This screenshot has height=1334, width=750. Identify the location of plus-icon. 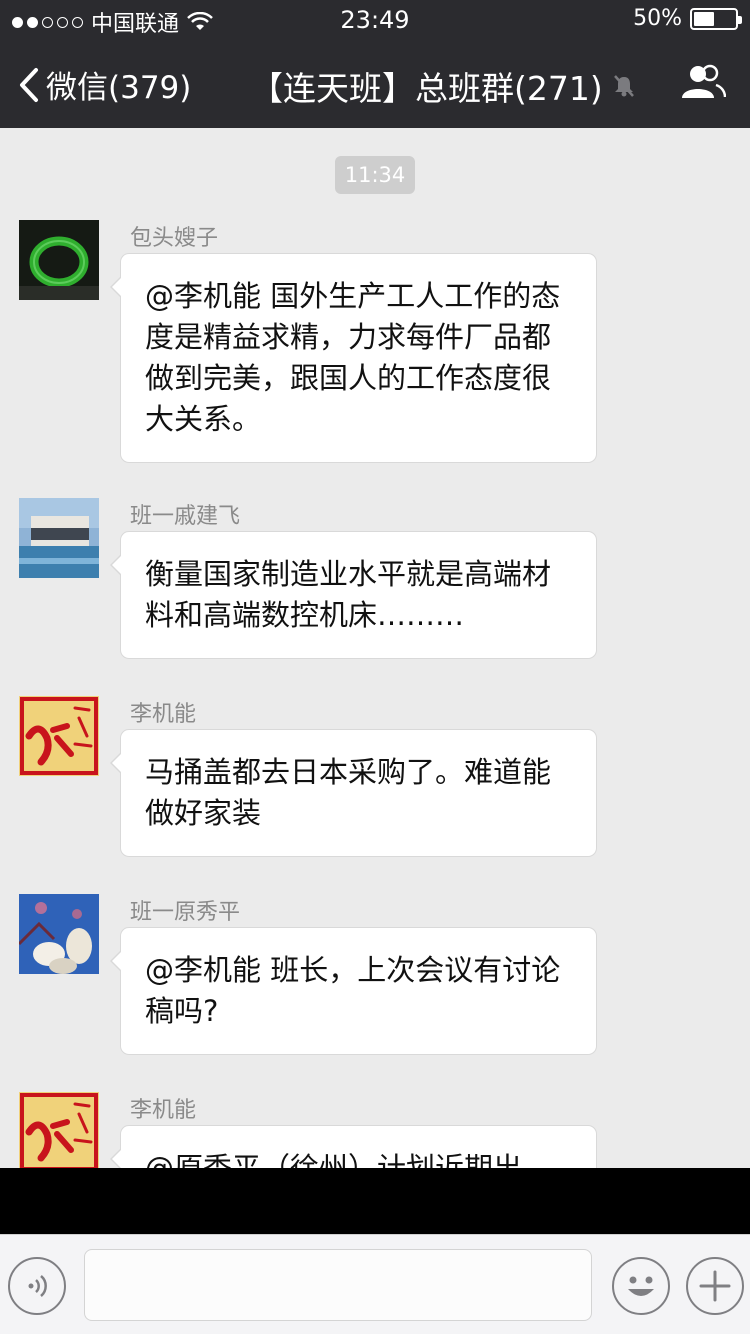
(715, 1286).